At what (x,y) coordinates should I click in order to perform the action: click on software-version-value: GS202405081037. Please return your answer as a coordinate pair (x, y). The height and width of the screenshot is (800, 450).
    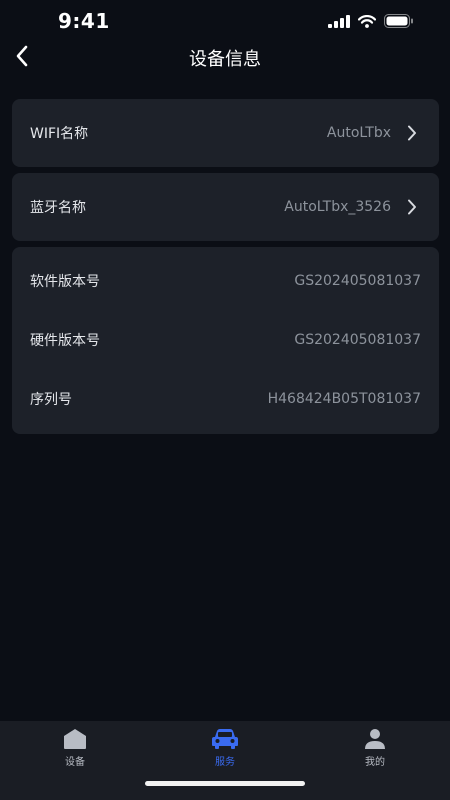
    Looking at the image, I should click on (357, 280).